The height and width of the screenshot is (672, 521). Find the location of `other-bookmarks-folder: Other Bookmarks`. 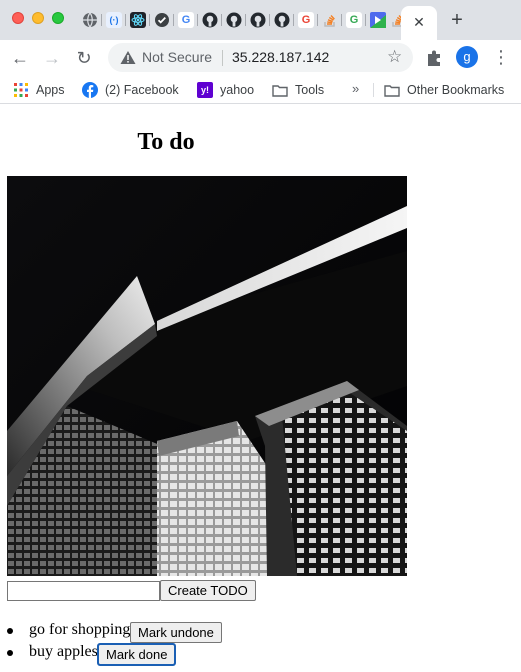

other-bookmarks-folder: Other Bookmarks is located at coordinates (444, 90).